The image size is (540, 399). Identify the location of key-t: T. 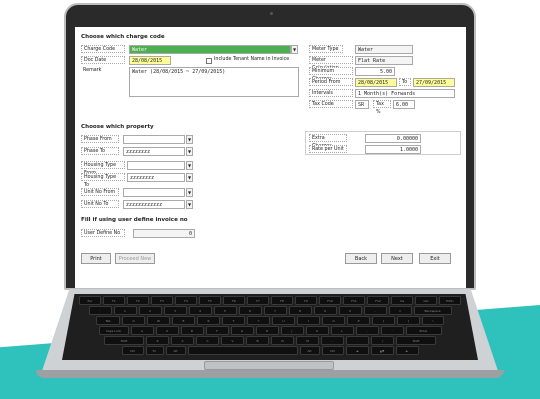
(233, 320).